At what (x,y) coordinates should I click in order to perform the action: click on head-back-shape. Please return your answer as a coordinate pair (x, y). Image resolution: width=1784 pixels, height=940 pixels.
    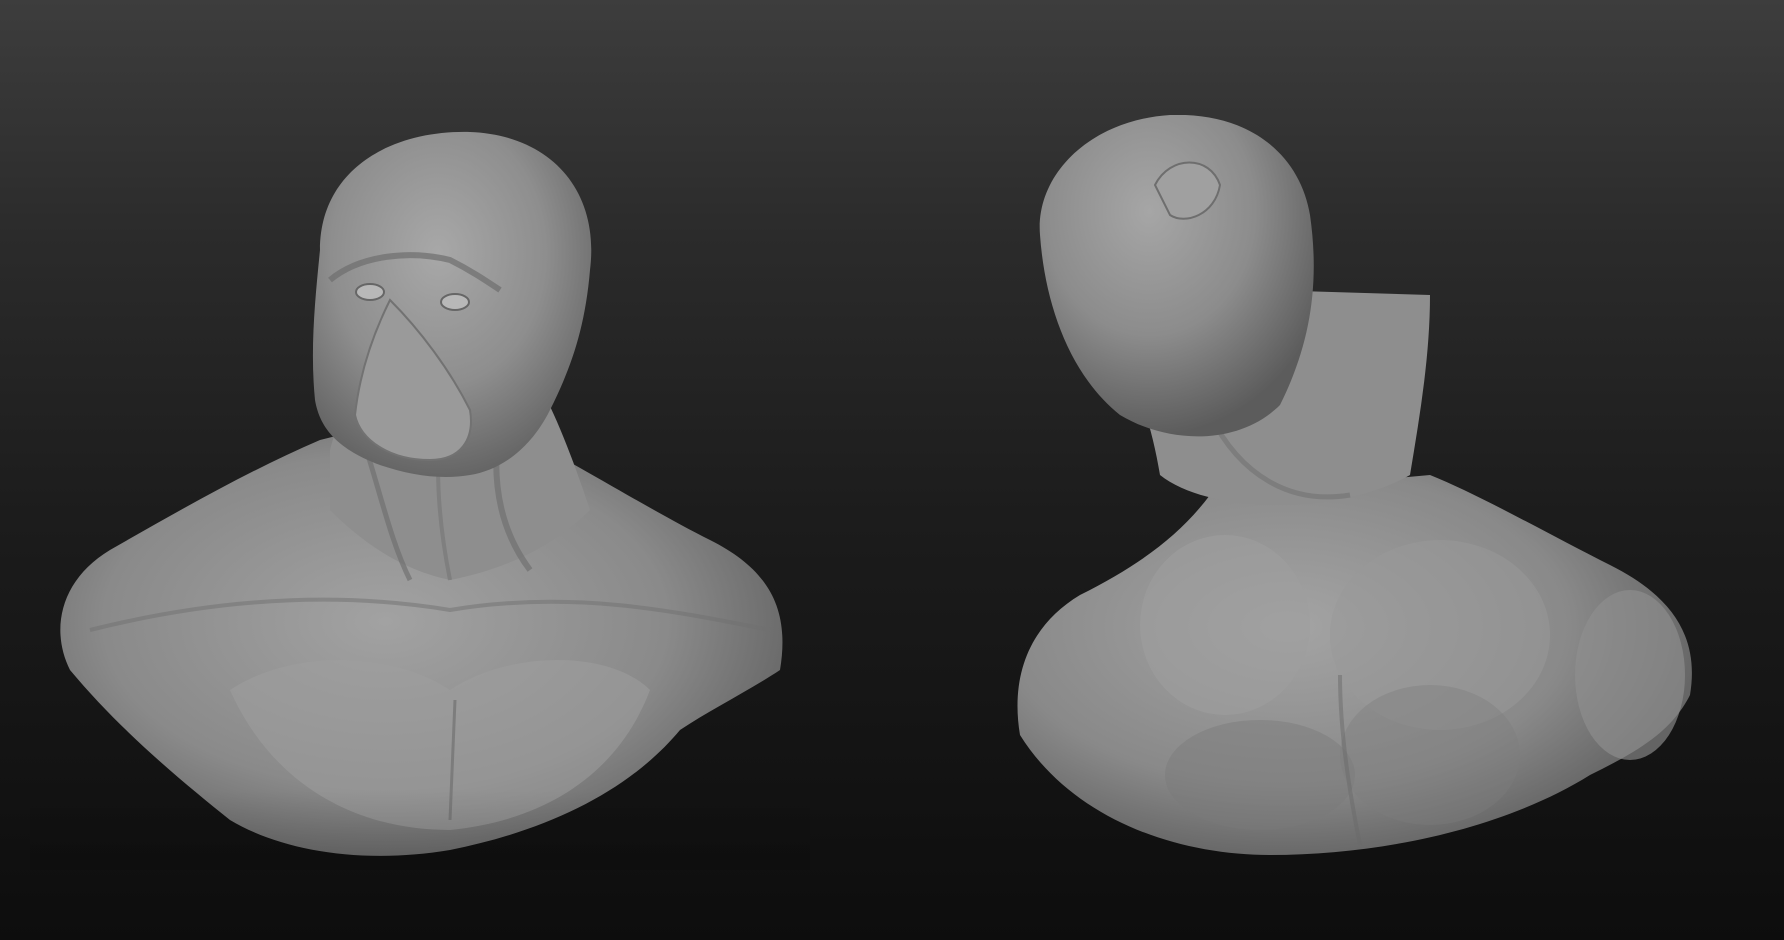
    Looking at the image, I should click on (1176, 276).